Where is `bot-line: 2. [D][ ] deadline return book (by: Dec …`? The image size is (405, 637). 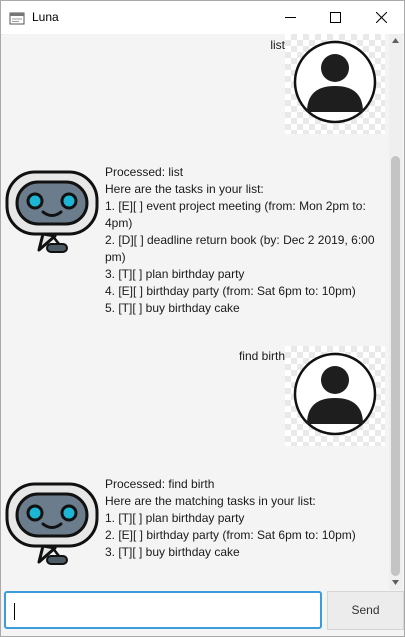 bot-line: 2. [D][ ] deadline return book (by: Dec … is located at coordinates (240, 240).